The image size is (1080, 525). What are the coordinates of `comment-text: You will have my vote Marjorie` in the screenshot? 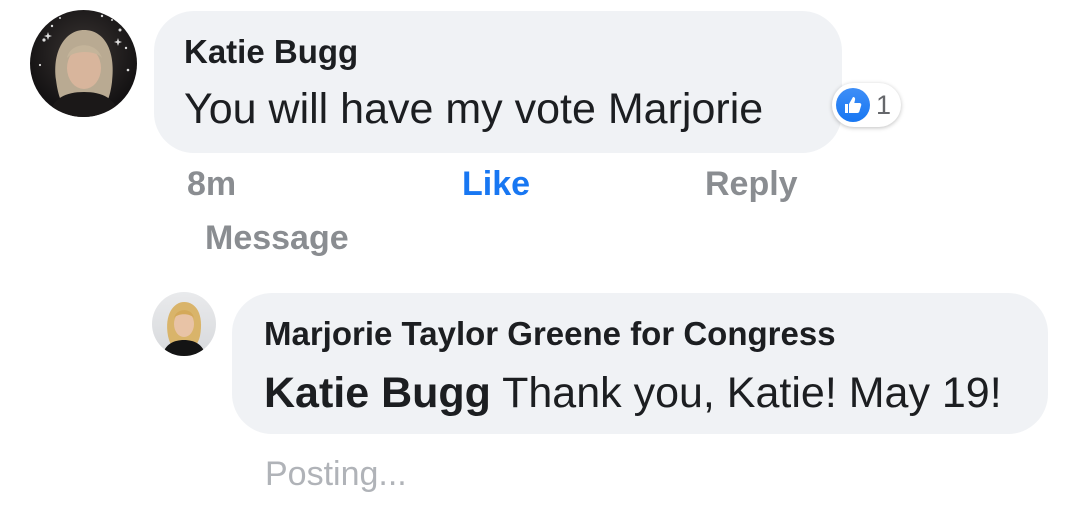 It's located at (474, 109).